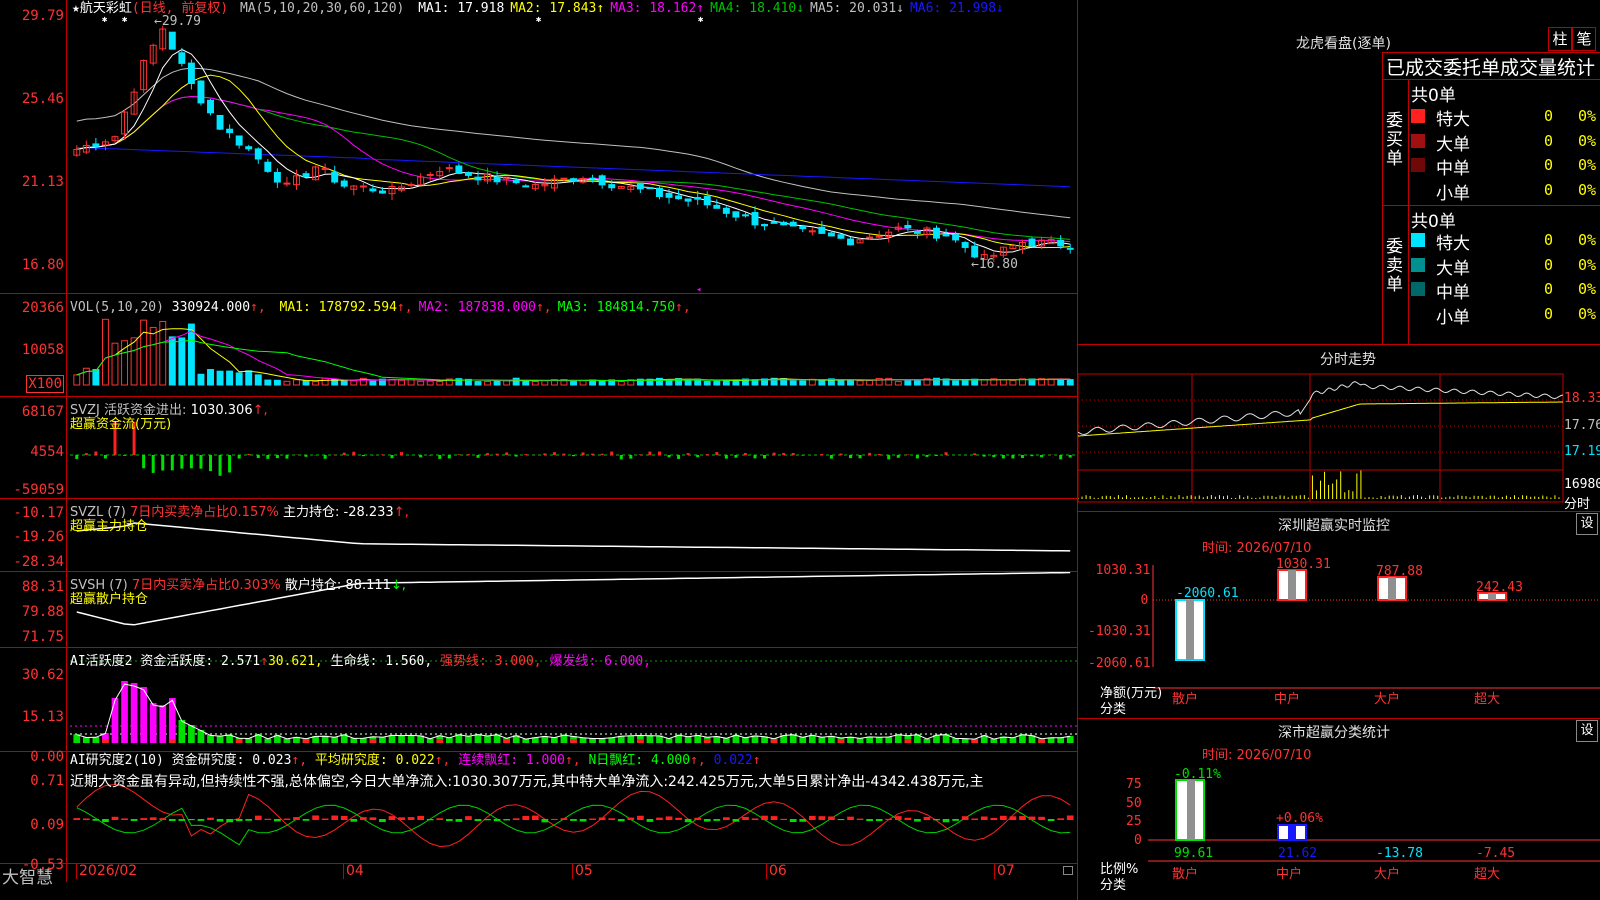 The width and height of the screenshot is (1600, 900). What do you see at coordinates (27, 875) in the screenshot?
I see `brand-label: 大智慧` at bounding box center [27, 875].